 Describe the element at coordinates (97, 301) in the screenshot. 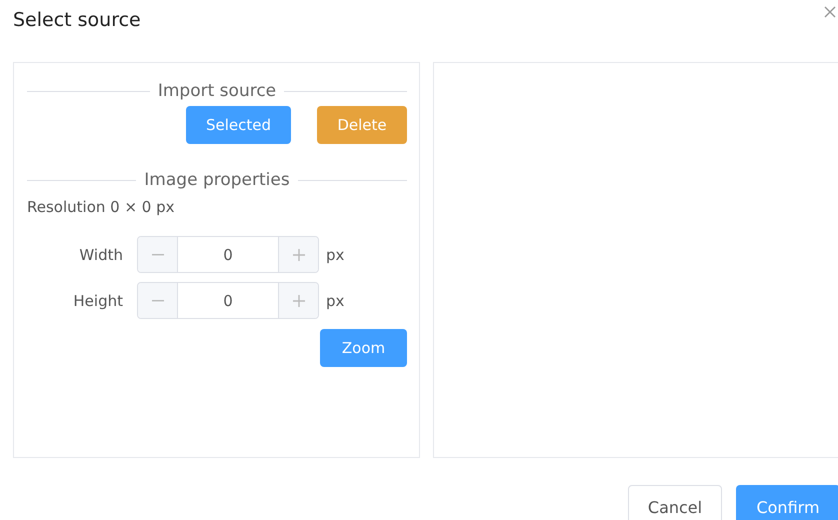

I see `field-label: Height` at that location.